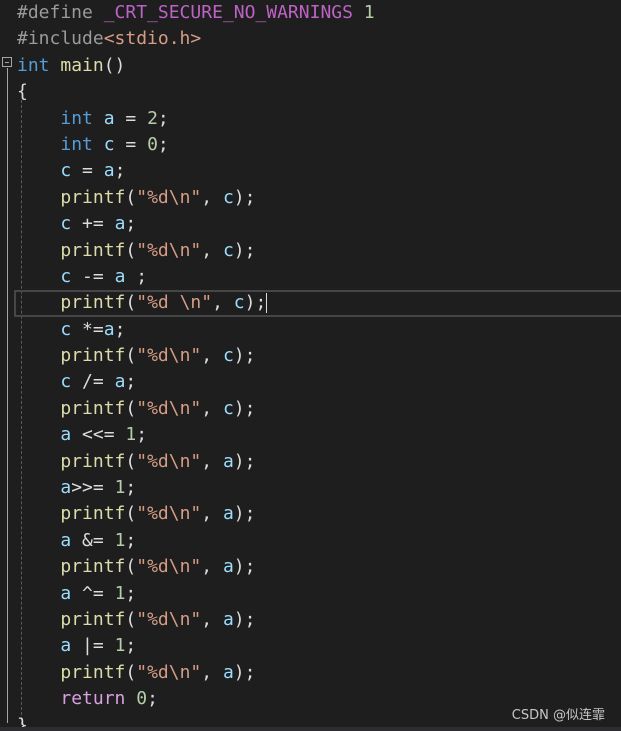 This screenshot has height=731, width=621. I want to click on code-token: 2, so click(152, 118).